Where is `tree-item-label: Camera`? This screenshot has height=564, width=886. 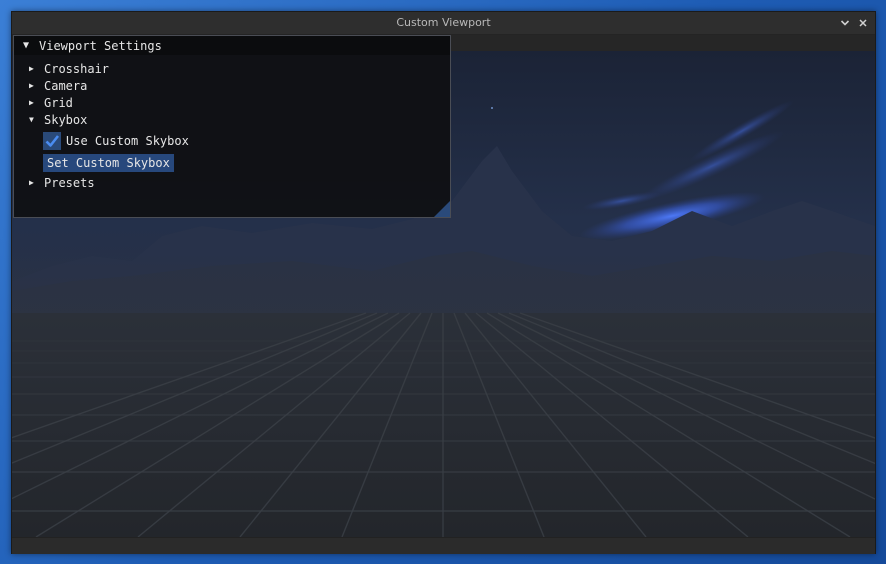 tree-item-label: Camera is located at coordinates (66, 86).